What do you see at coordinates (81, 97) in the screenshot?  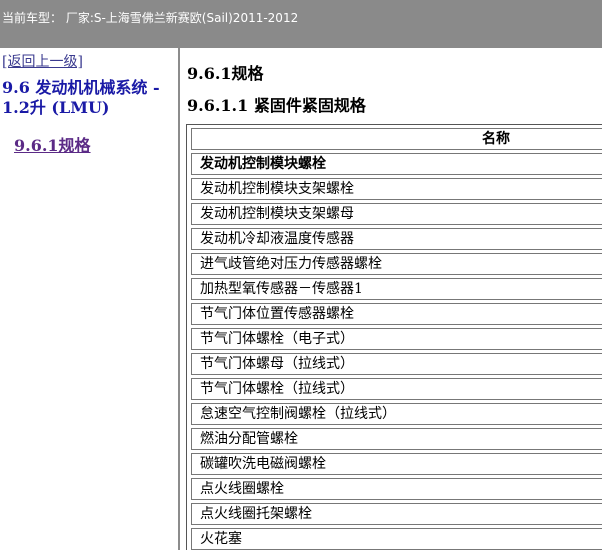 I see `section-title: 9.6 发动机机械系统 - 1.2升 (LMU)` at bounding box center [81, 97].